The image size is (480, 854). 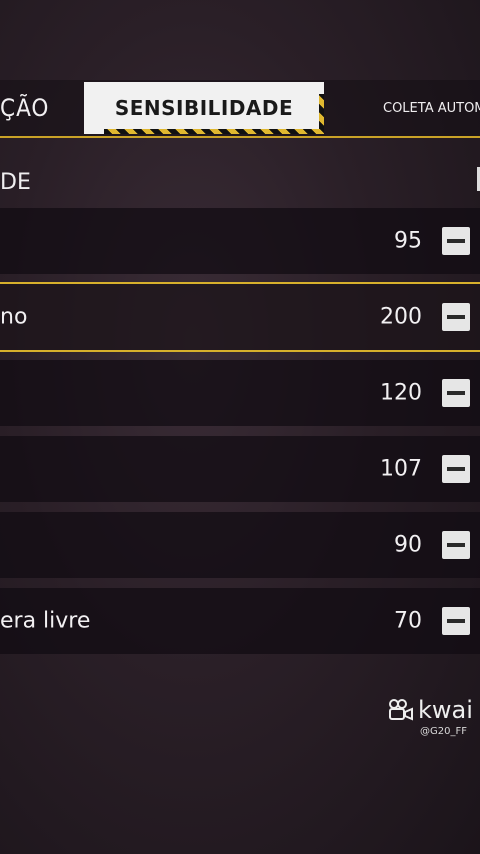 What do you see at coordinates (240, 469) in the screenshot?
I see `setting-row: 107` at bounding box center [240, 469].